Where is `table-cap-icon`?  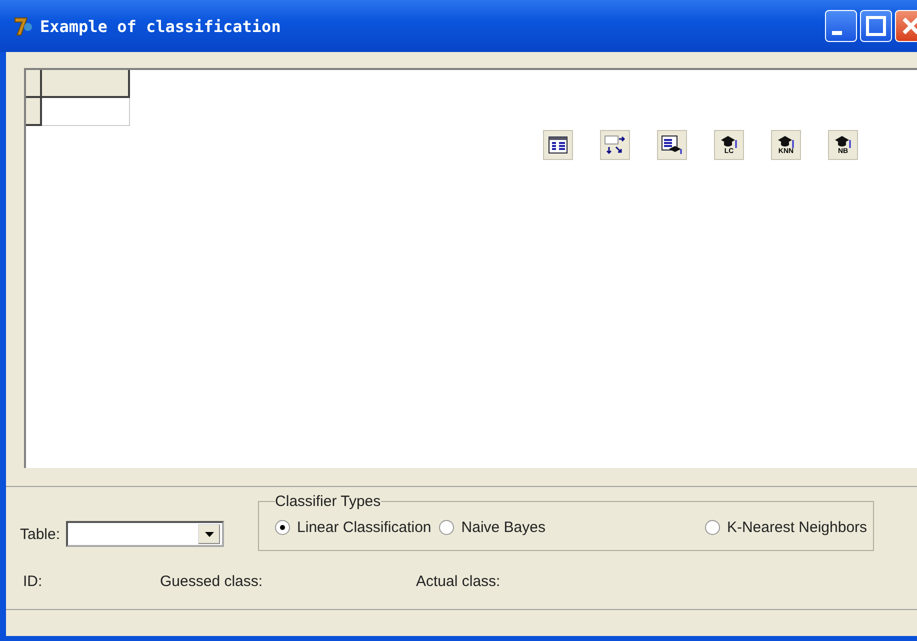 table-cap-icon is located at coordinates (672, 145).